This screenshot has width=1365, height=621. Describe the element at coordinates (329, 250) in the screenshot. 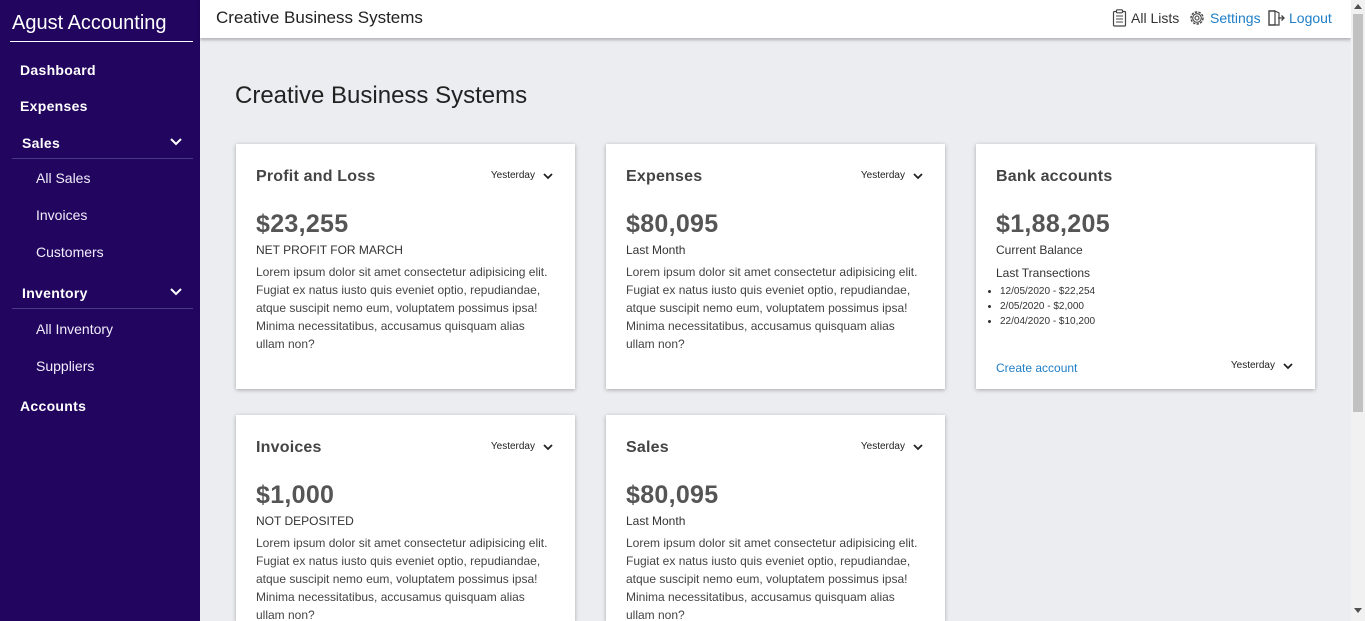

I see `card-subtitle: NET PROFIT FOR MARCH` at that location.